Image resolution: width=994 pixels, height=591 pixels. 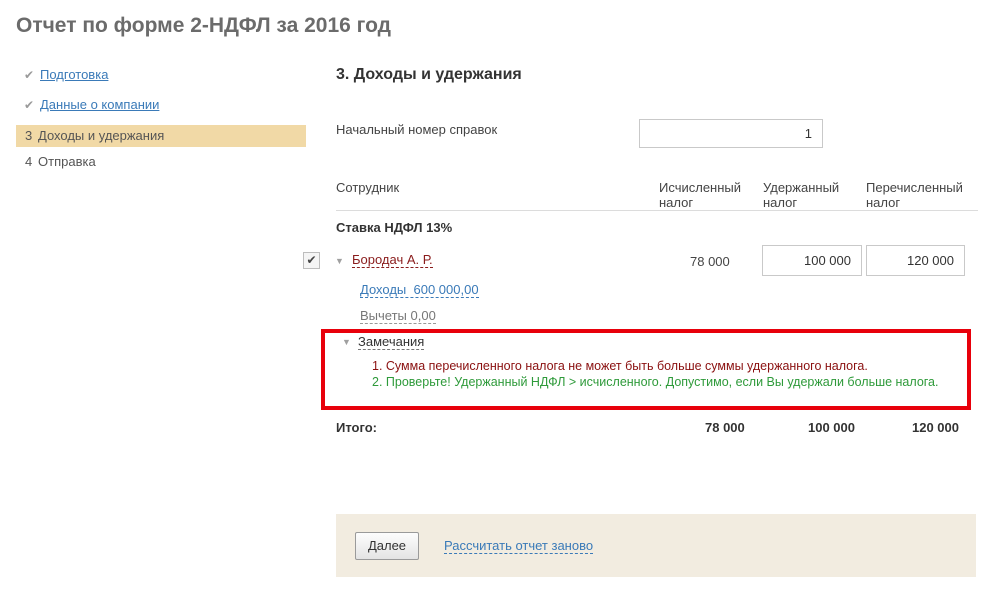 I want to click on totals-label: Итого:, so click(x=356, y=427).